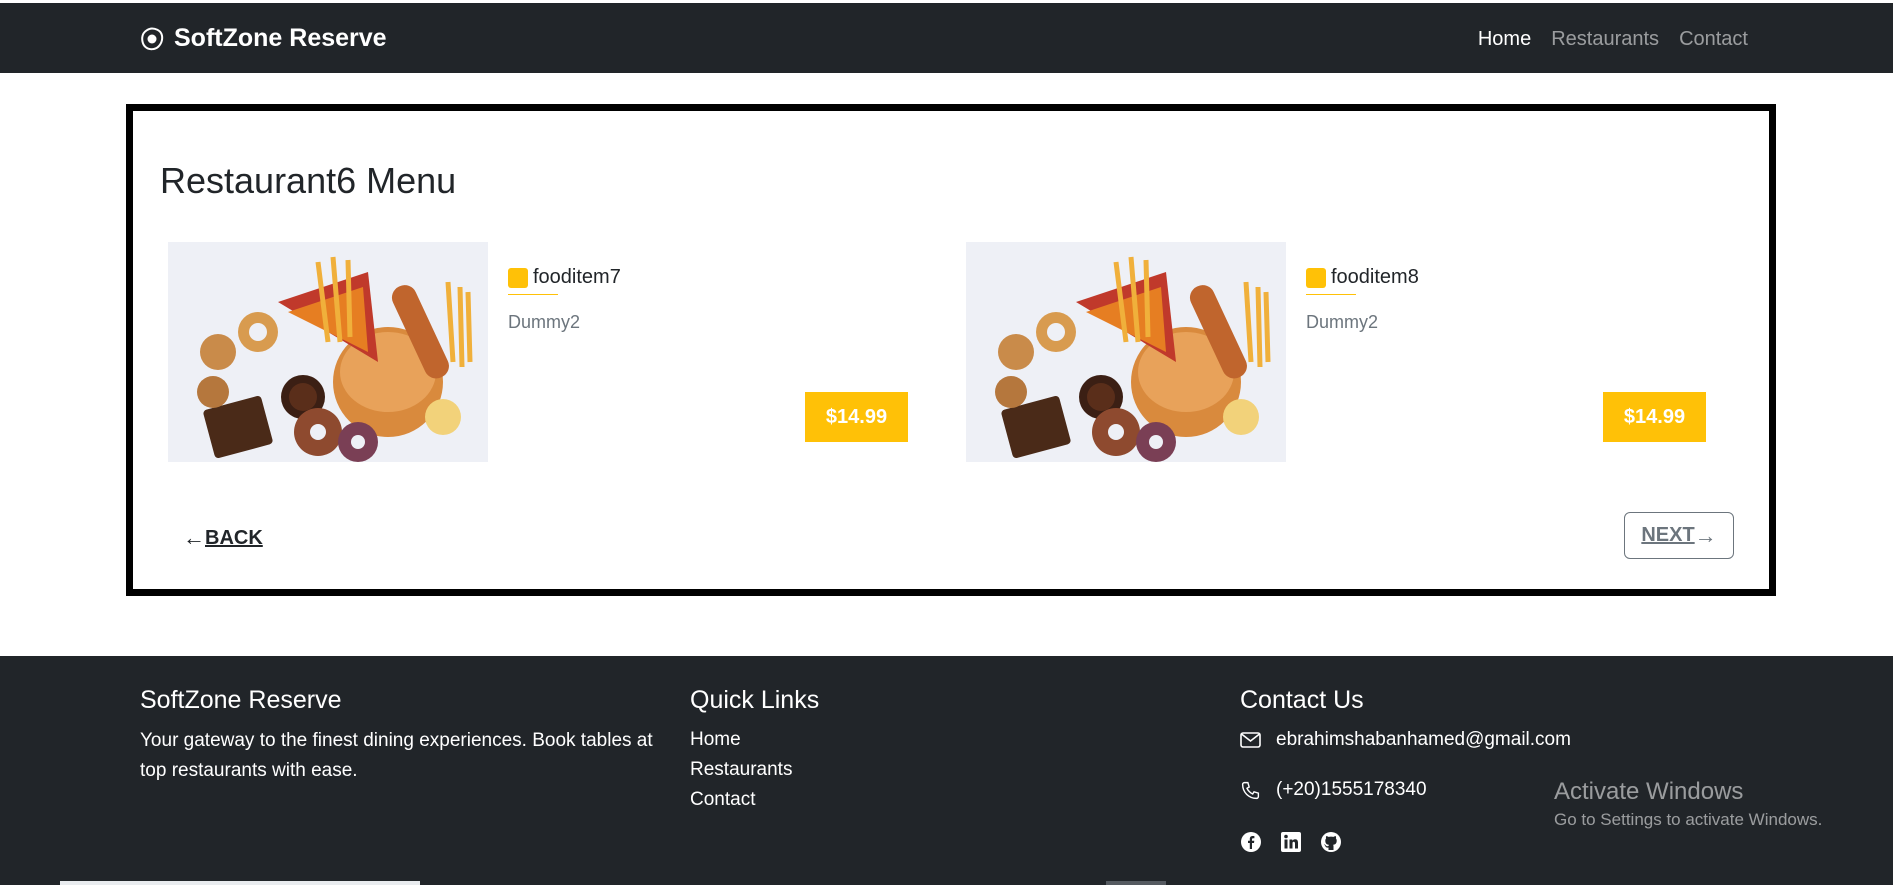  I want to click on food-card: fooditem7 Dummy2 $14.99, so click(538, 352).